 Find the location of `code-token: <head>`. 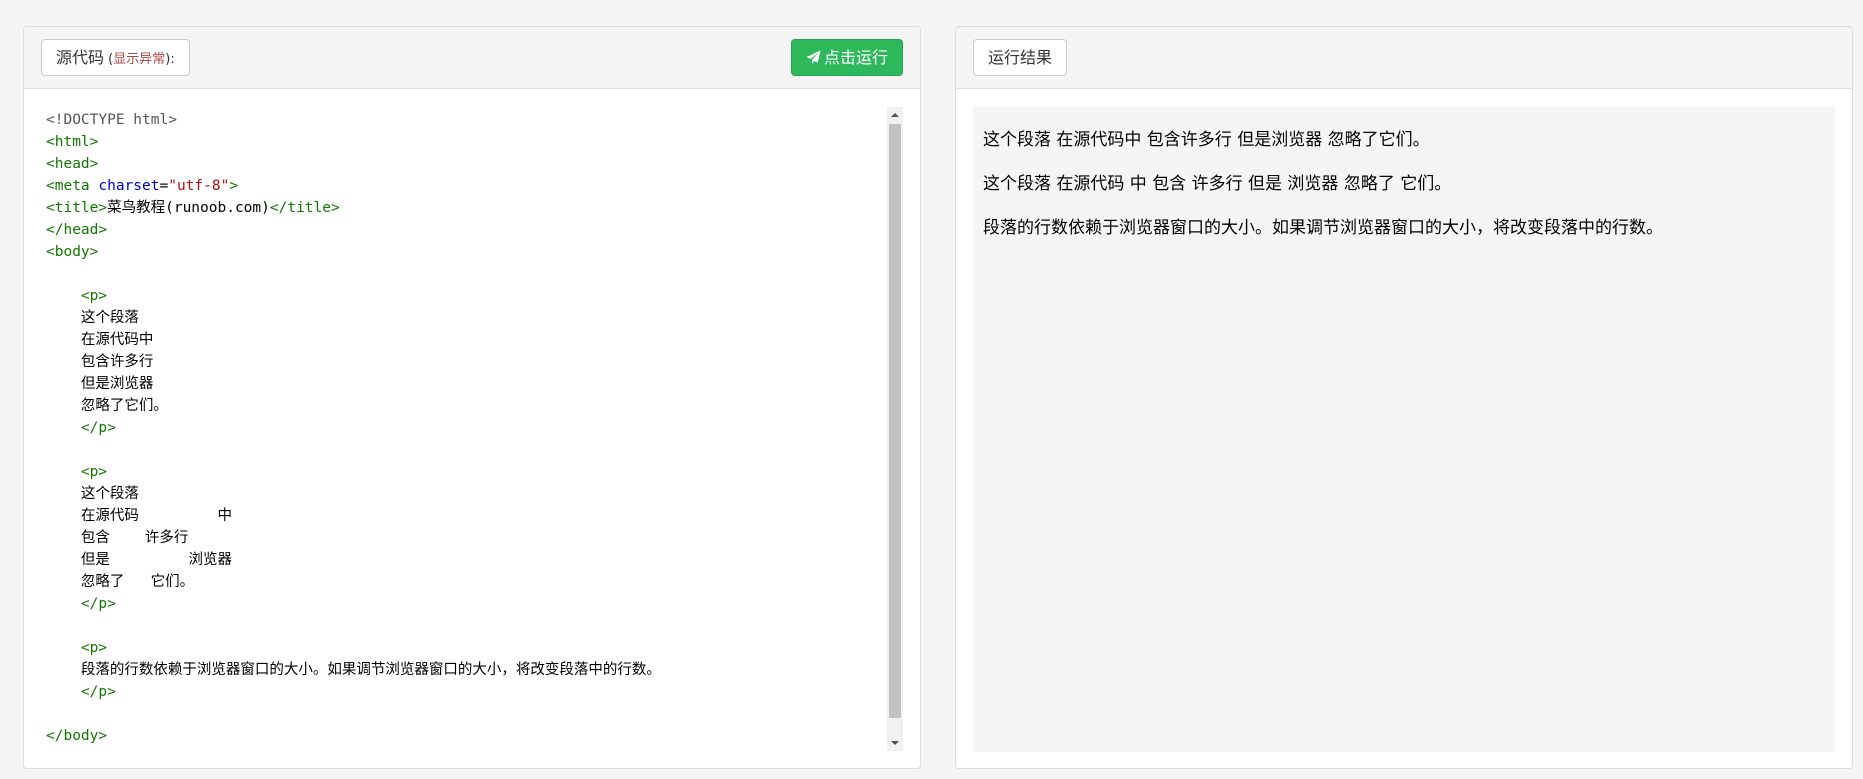

code-token: <head> is located at coordinates (72, 164).